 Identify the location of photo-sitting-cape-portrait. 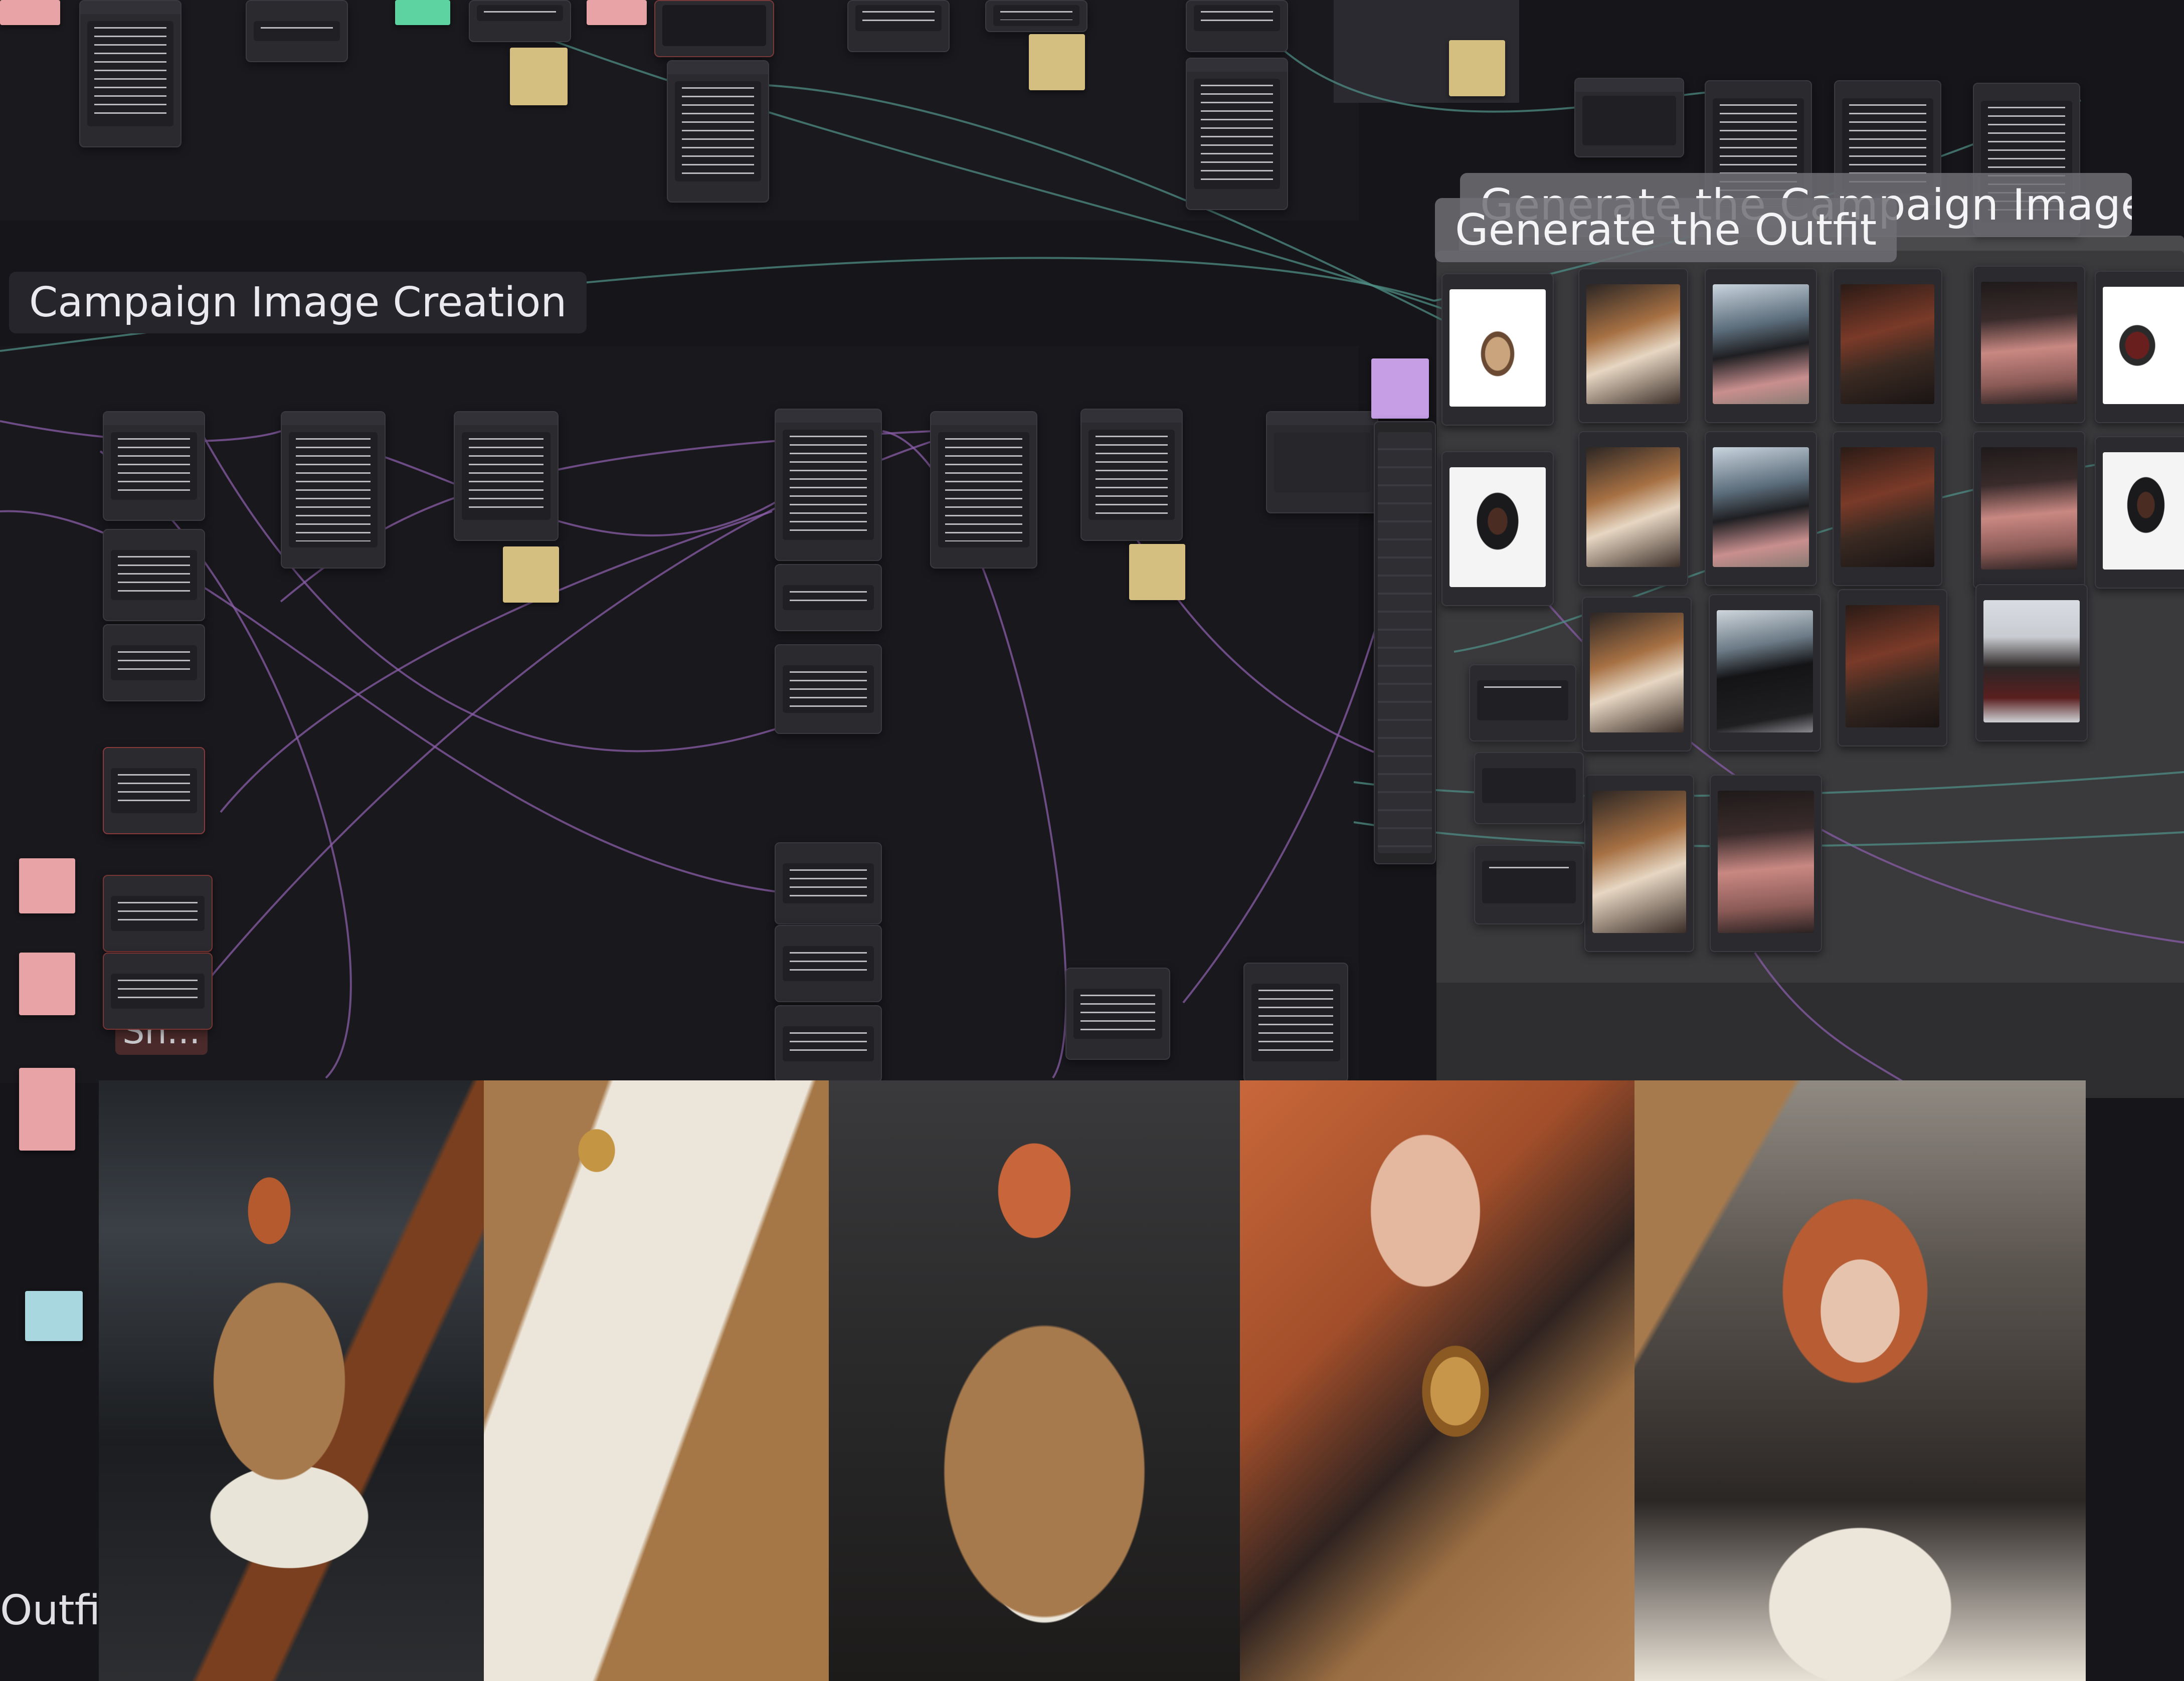
(1034, 1380).